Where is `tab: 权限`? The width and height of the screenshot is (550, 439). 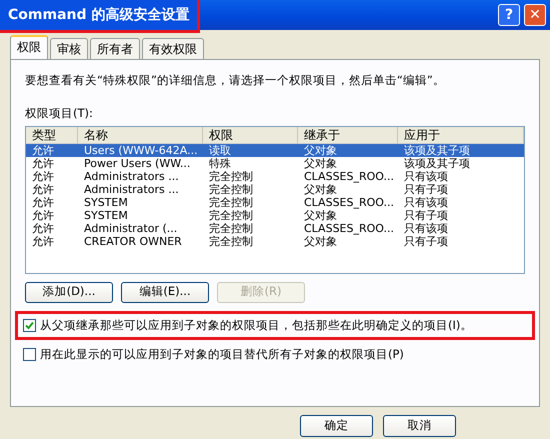
tab: 权限 is located at coordinates (29, 47).